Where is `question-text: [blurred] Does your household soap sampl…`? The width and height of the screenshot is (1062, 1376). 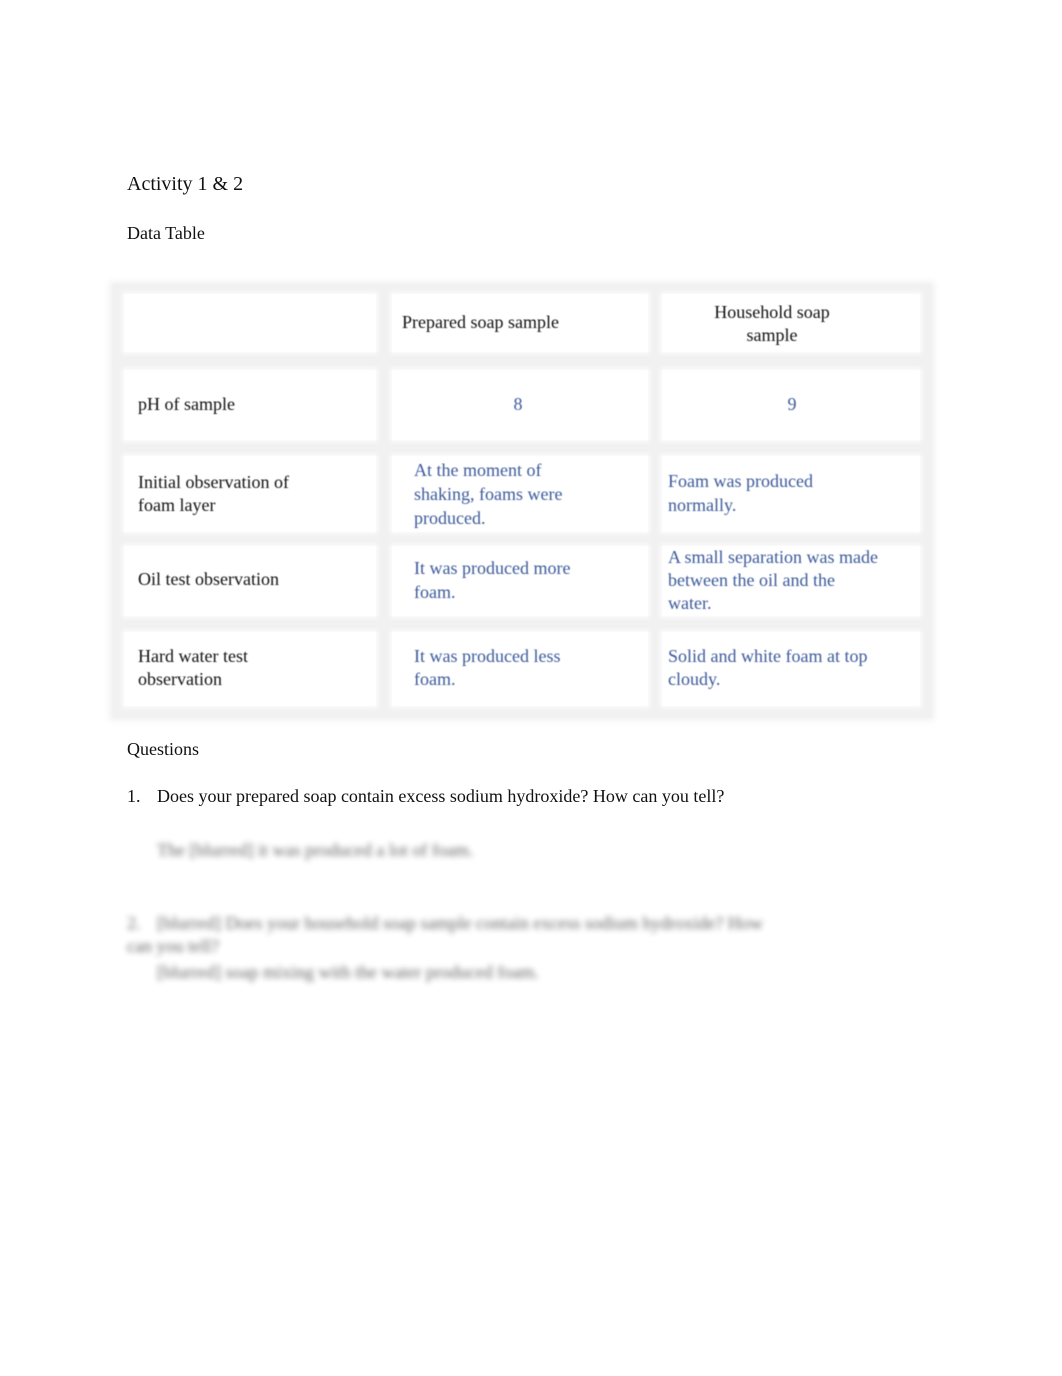 question-text: [blurred] Does your household soap sampl… is located at coordinates (445, 934).